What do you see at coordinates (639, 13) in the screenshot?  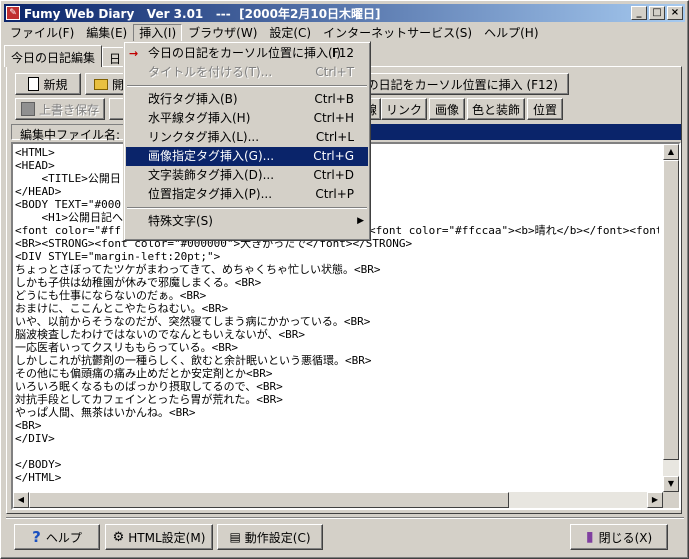 I see `minimize-button: _` at bounding box center [639, 13].